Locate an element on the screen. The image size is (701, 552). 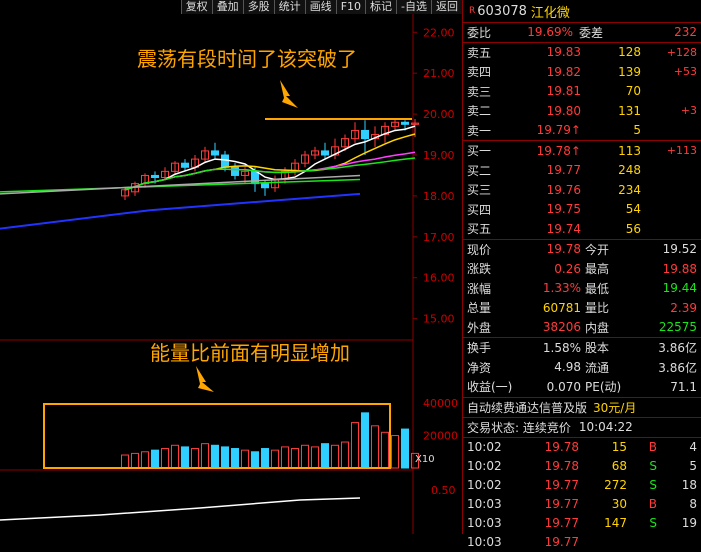
price-tick-label: 19.00 is located at coordinates (439, 155).